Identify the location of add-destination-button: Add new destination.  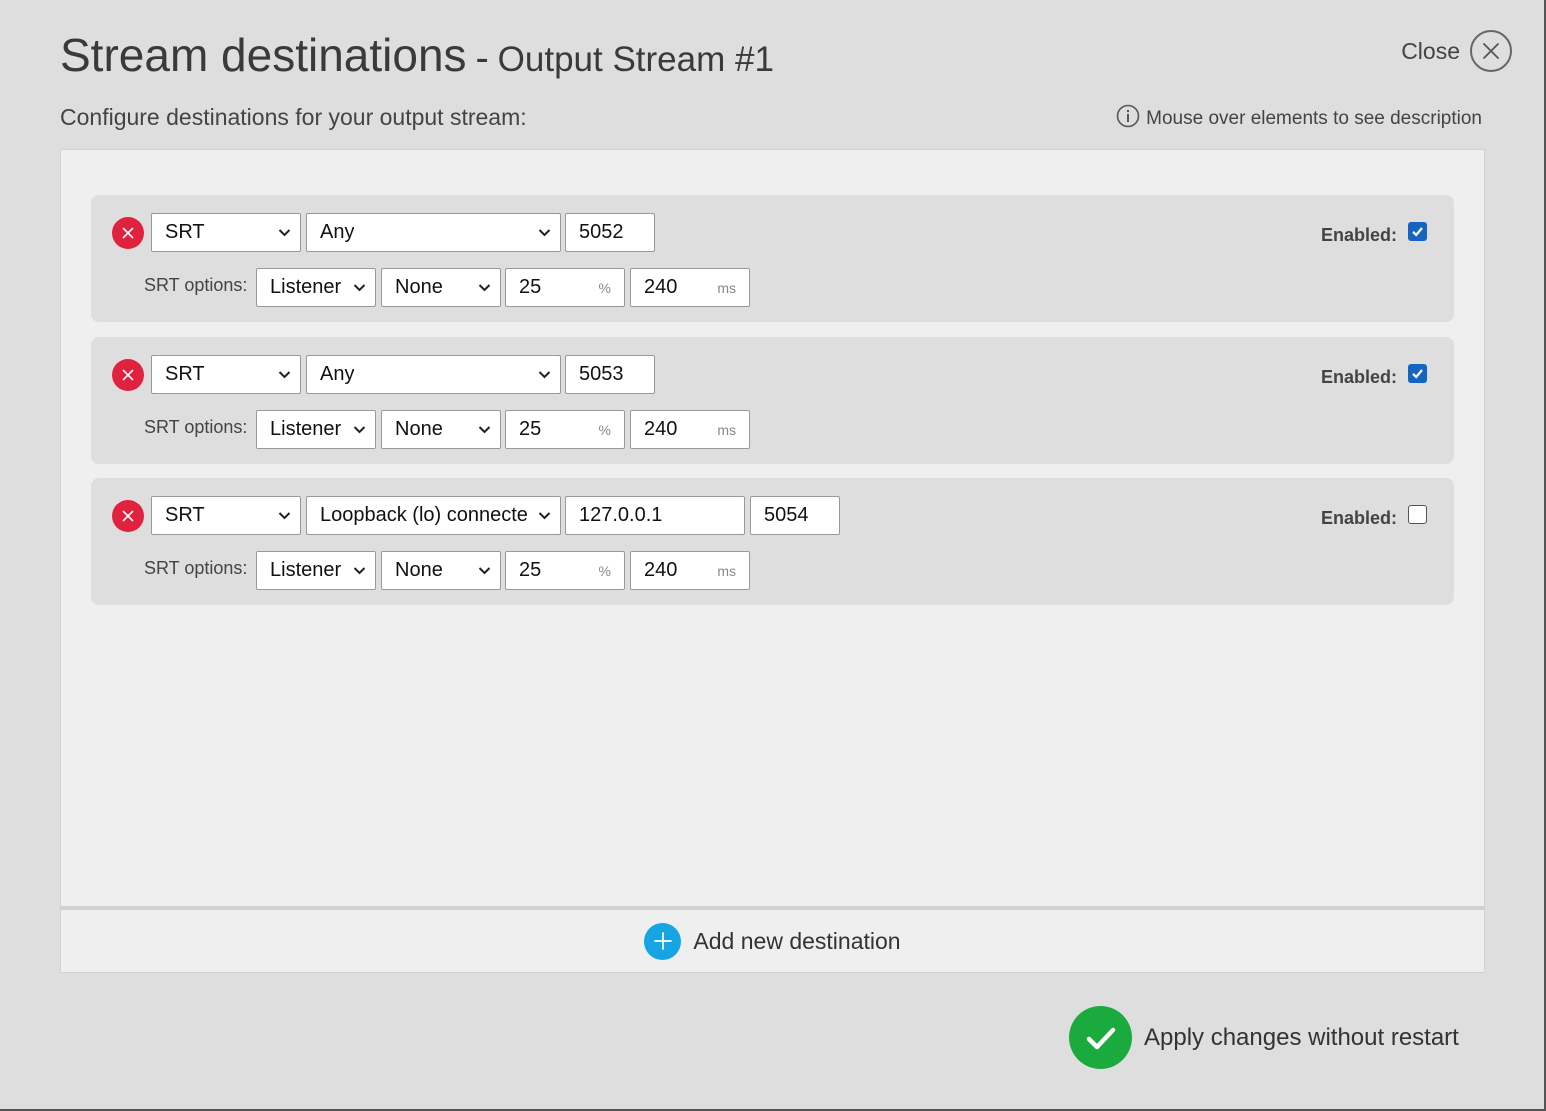
(772, 940).